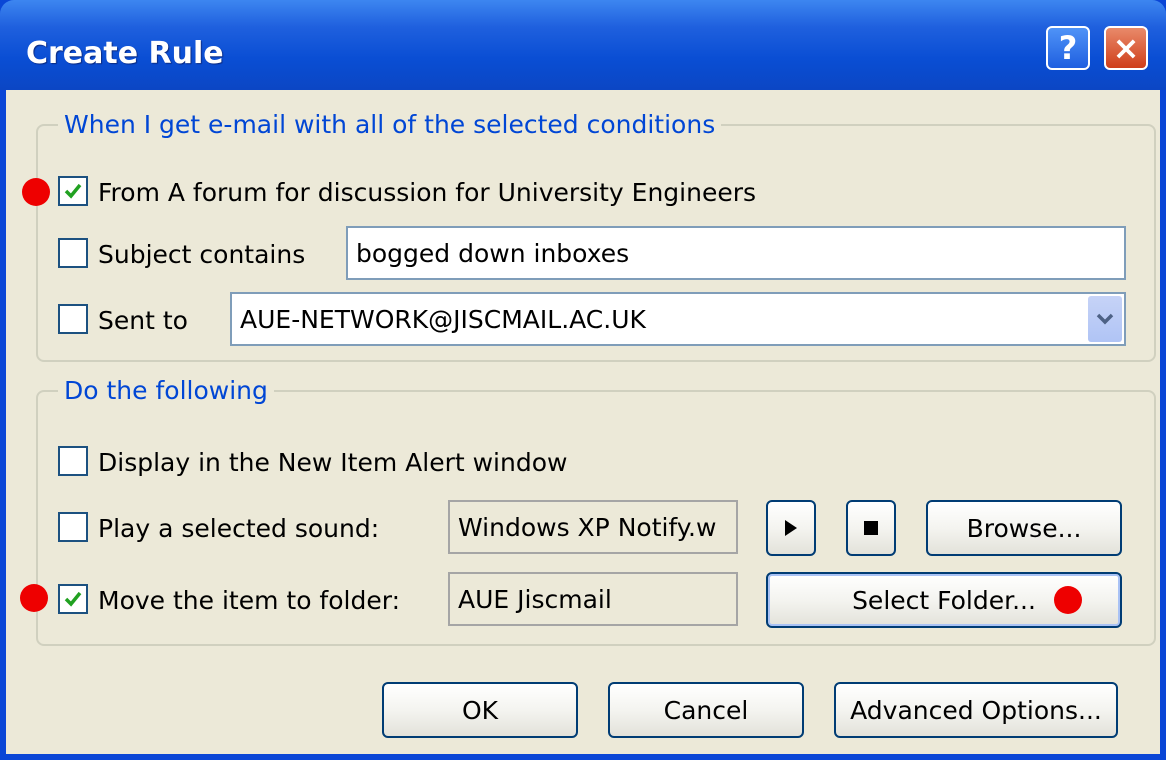 Image resolution: width=1166 pixels, height=760 pixels. I want to click on close-button: ×, so click(1126, 48).